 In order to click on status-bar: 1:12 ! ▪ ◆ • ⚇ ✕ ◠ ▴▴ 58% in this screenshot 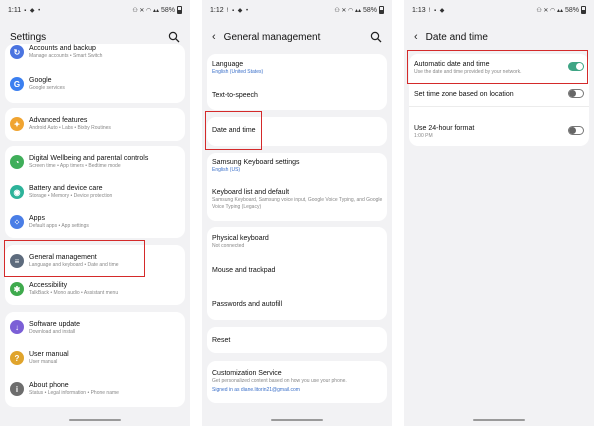, I will do `click(297, 10)`.